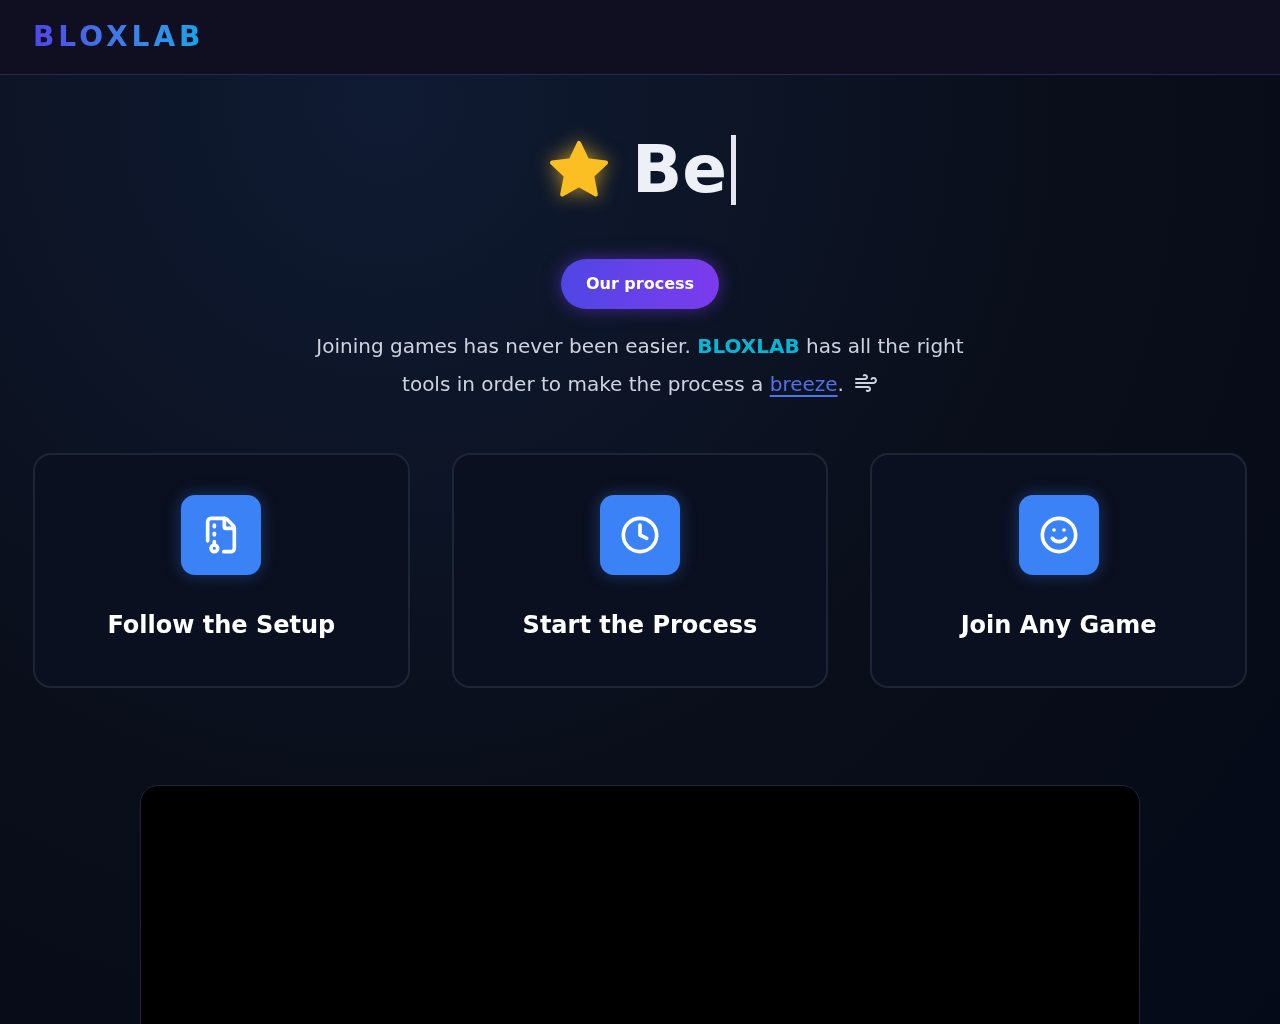  What do you see at coordinates (734, 170) in the screenshot?
I see `text-cursor` at bounding box center [734, 170].